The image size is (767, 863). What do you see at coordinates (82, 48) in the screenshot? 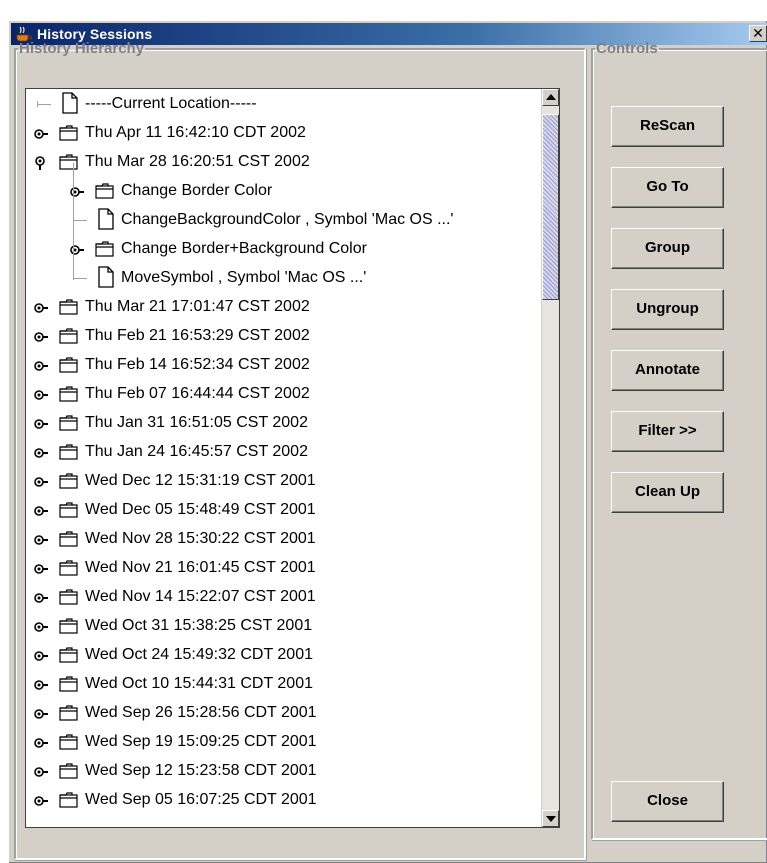
I see `history-hierarchy-legend: History Hierarchy` at bounding box center [82, 48].